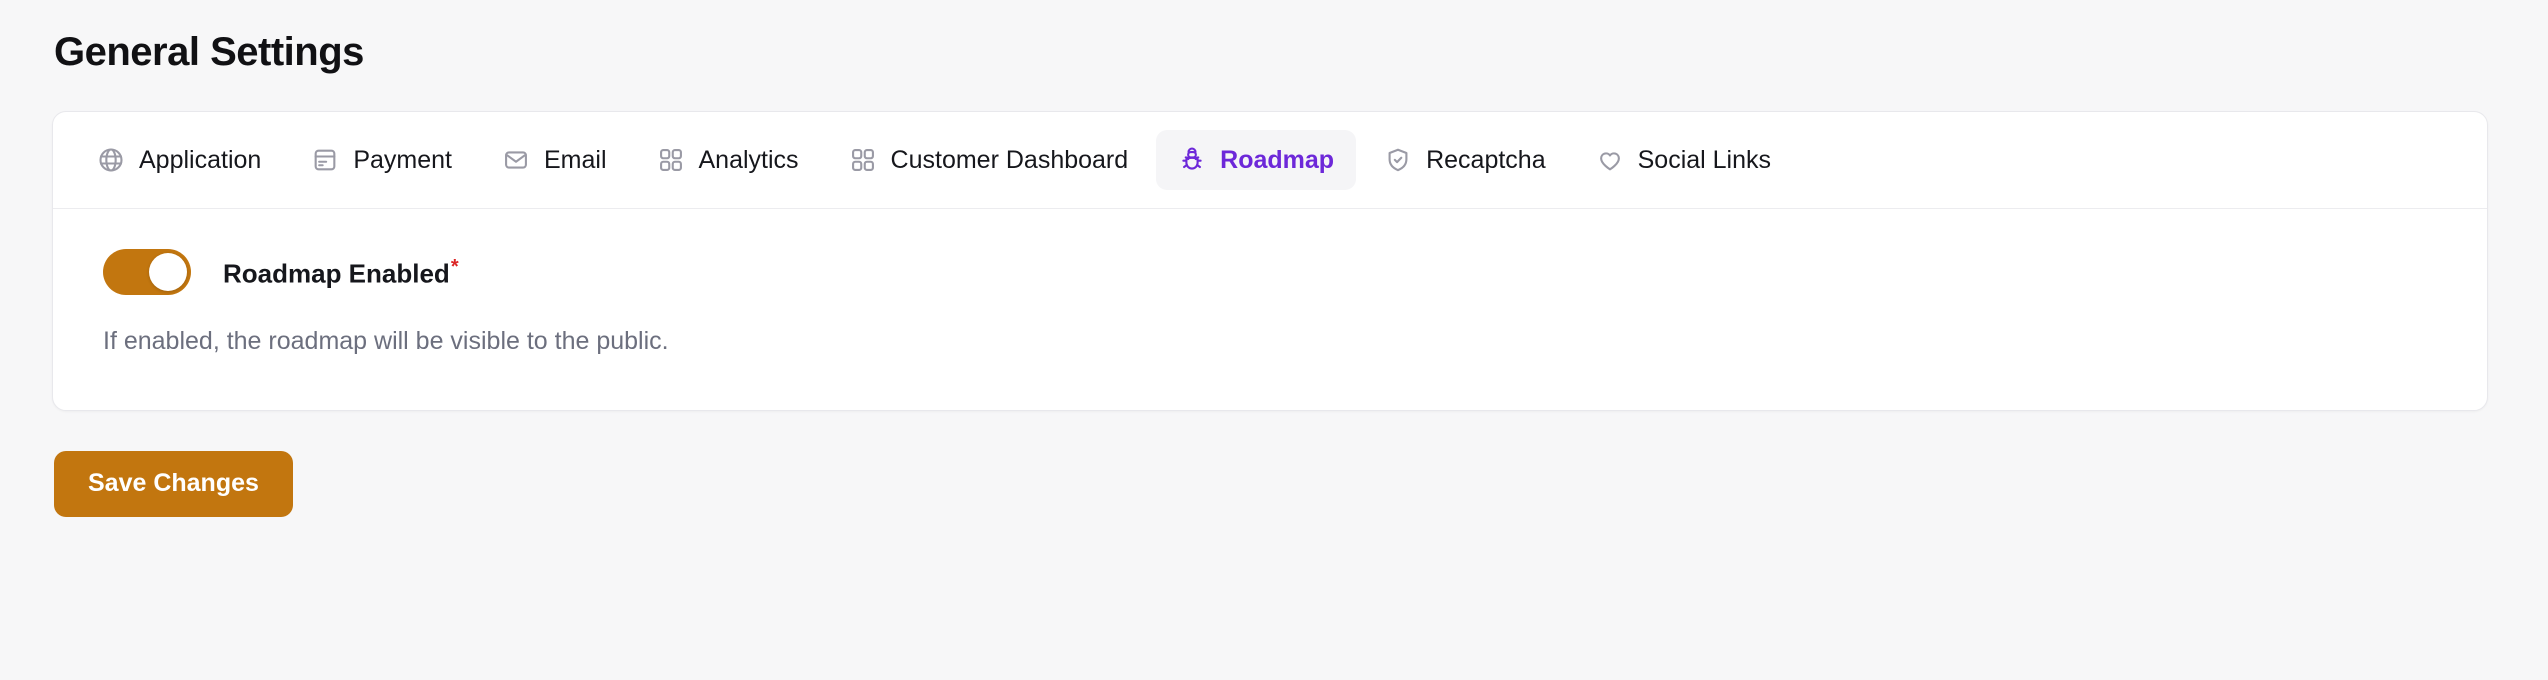 This screenshot has width=2548, height=680. Describe the element at coordinates (1277, 159) in the screenshot. I see `tab-label: Roadmap` at that location.